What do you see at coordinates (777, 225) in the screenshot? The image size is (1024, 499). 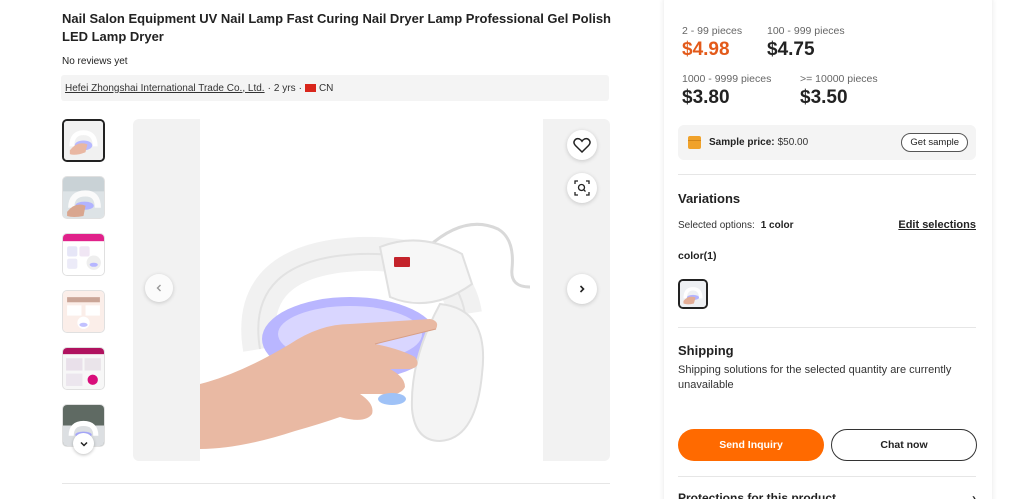 I see `selected-options-count: 1 color` at bounding box center [777, 225].